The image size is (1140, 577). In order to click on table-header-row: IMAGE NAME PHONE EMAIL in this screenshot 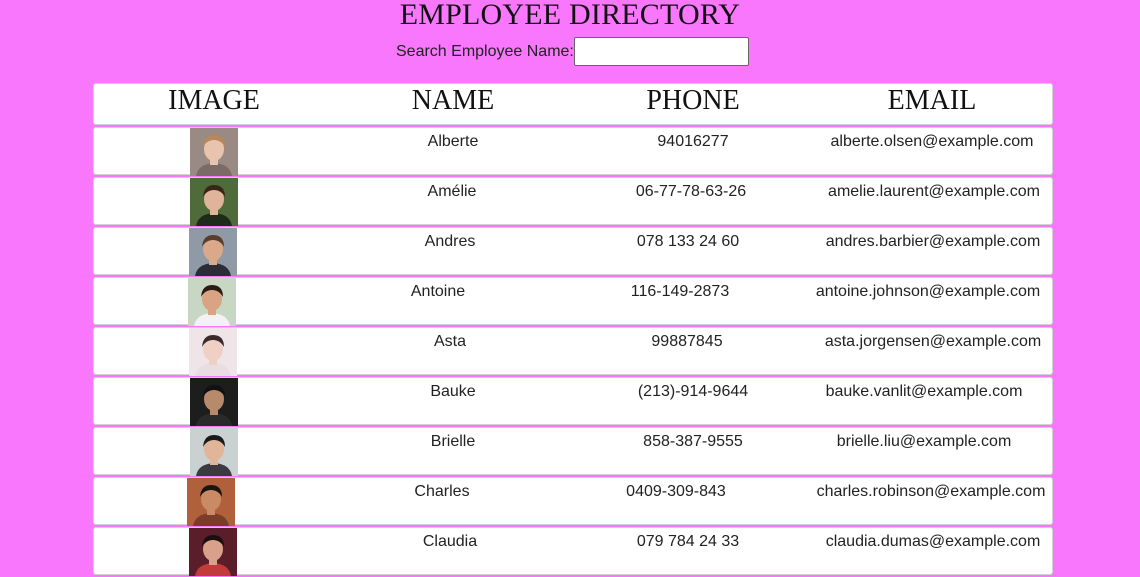, I will do `click(573, 104)`.